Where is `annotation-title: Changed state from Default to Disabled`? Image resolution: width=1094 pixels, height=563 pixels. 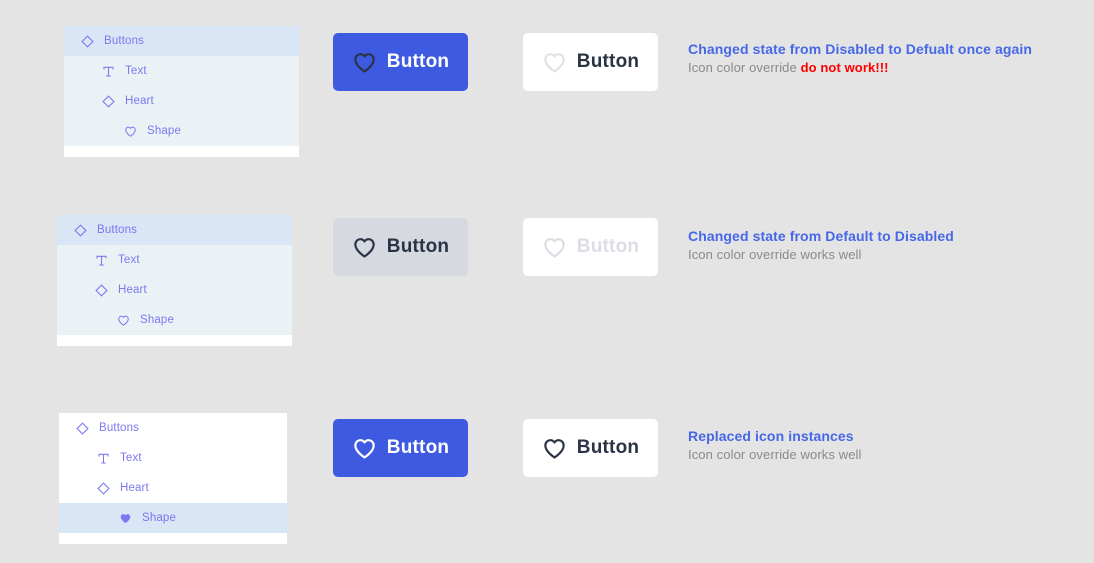
annotation-title: Changed state from Default to Disabled is located at coordinates (821, 236).